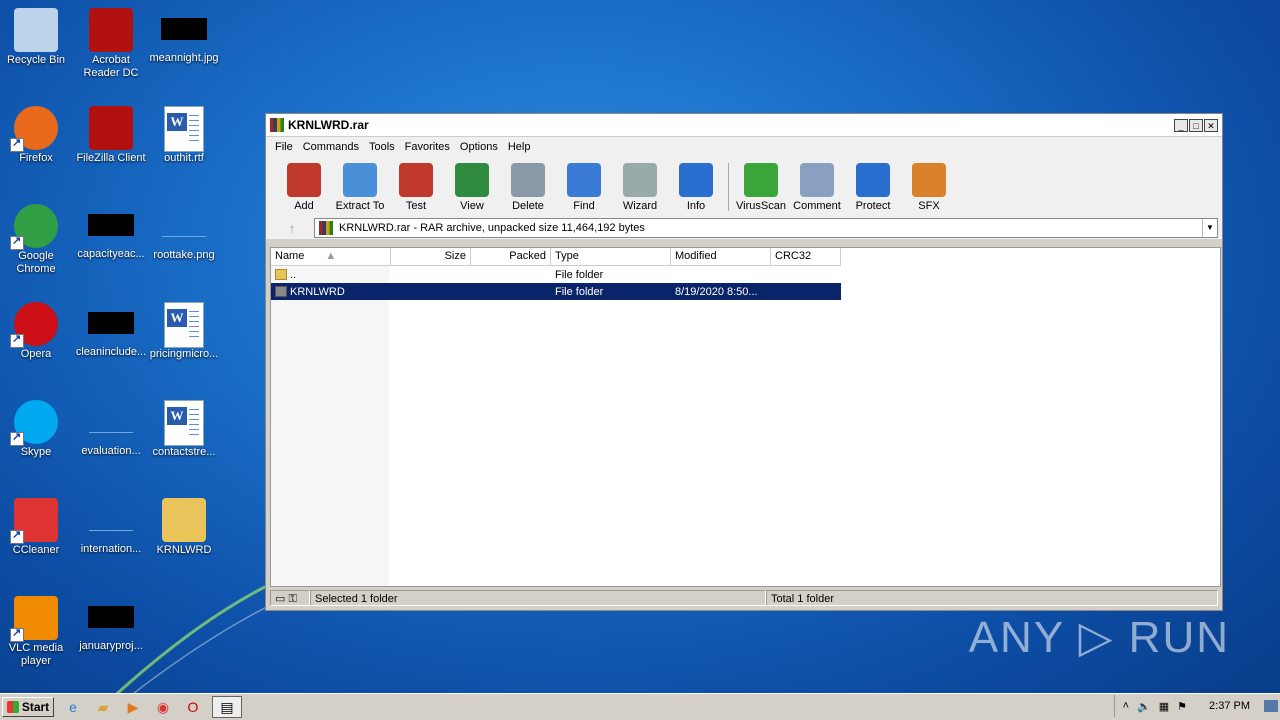  Describe the element at coordinates (761, 206) in the screenshot. I see `toolbar-label: VirusScan` at that location.